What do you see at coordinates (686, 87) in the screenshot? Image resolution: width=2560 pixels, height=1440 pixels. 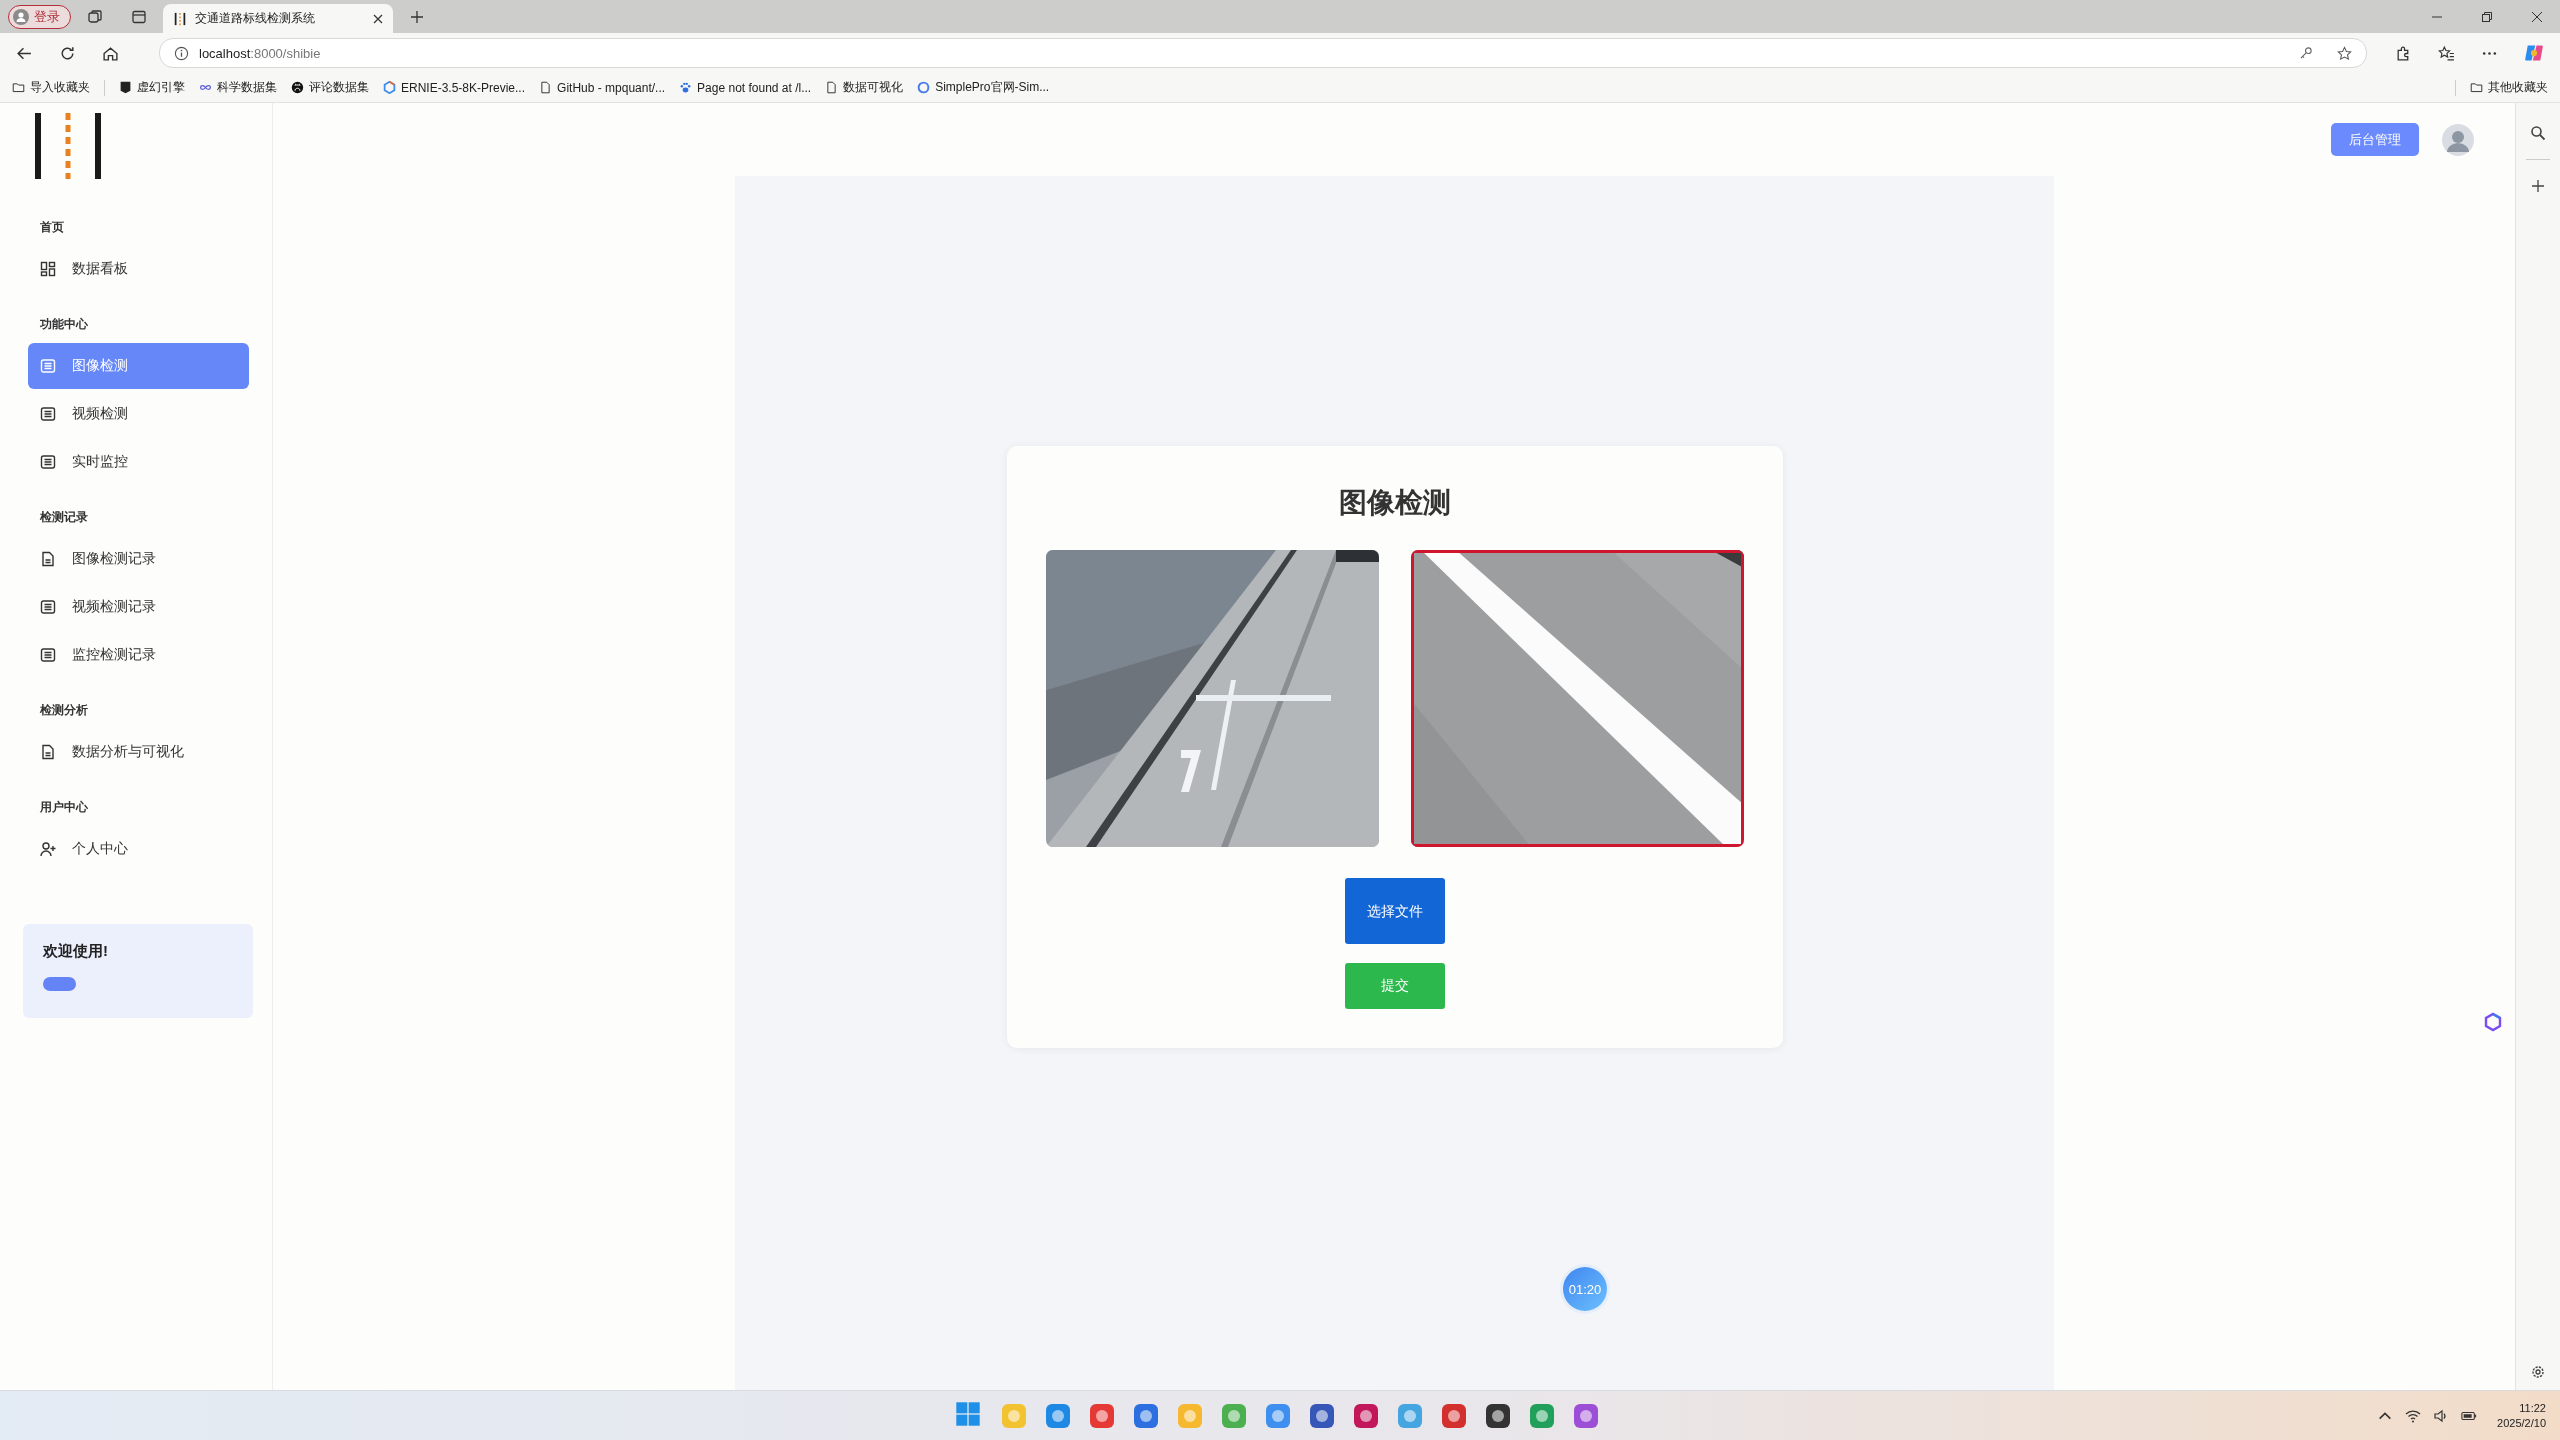 I see `paw-icon` at bounding box center [686, 87].